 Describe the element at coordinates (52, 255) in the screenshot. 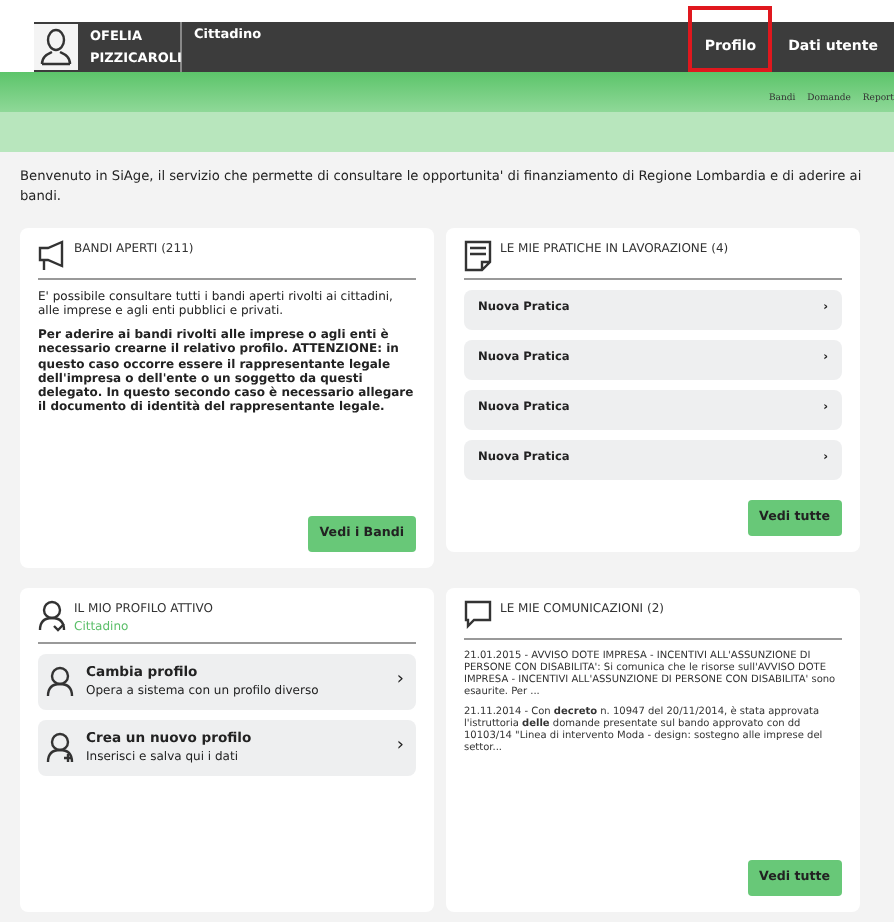

I see `megaphone-icon` at that location.